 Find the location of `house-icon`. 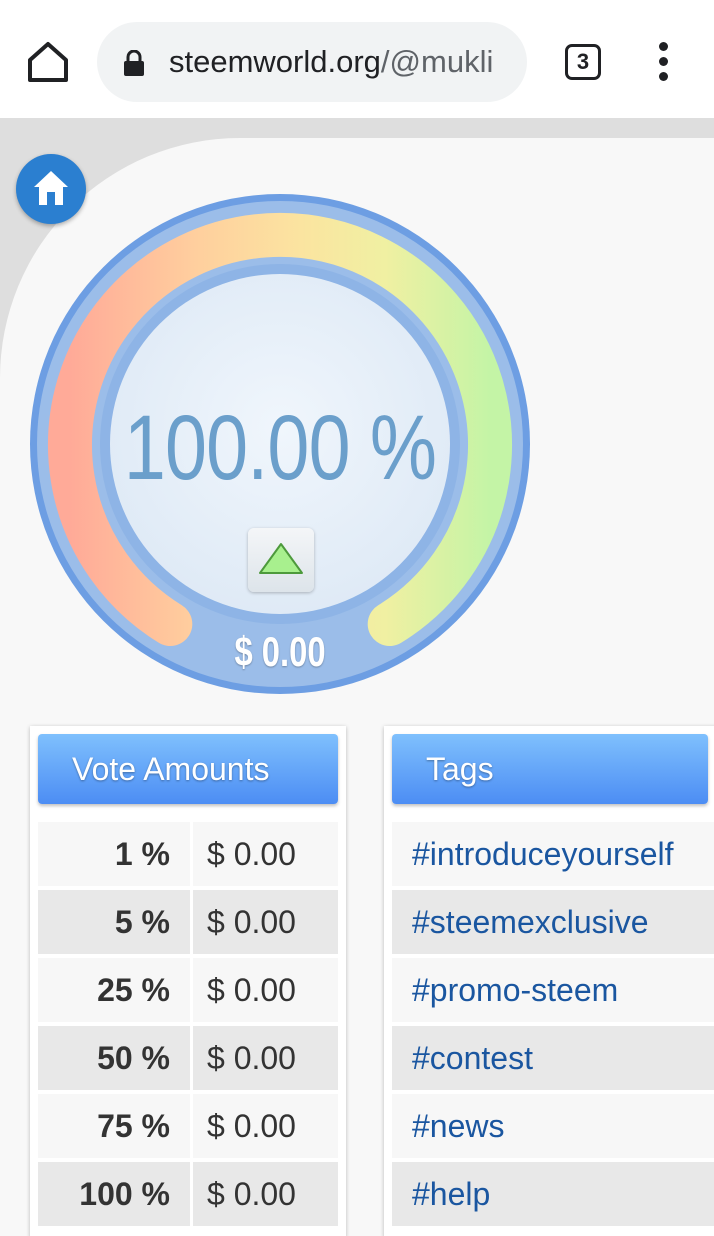

house-icon is located at coordinates (51, 188).